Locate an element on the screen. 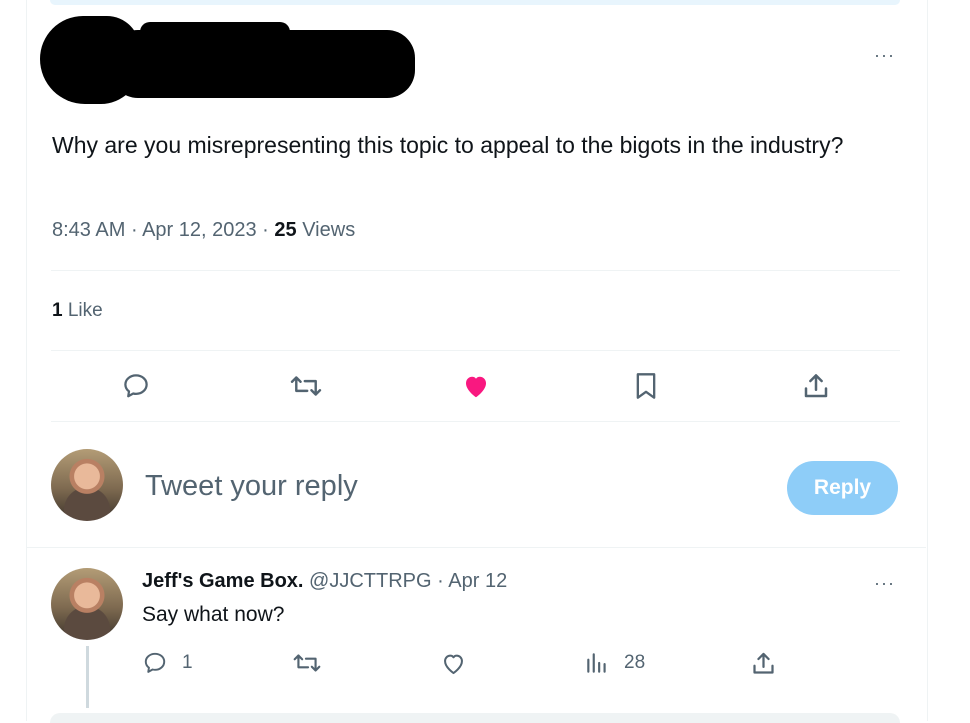  heart-filled-icon is located at coordinates (476, 387).